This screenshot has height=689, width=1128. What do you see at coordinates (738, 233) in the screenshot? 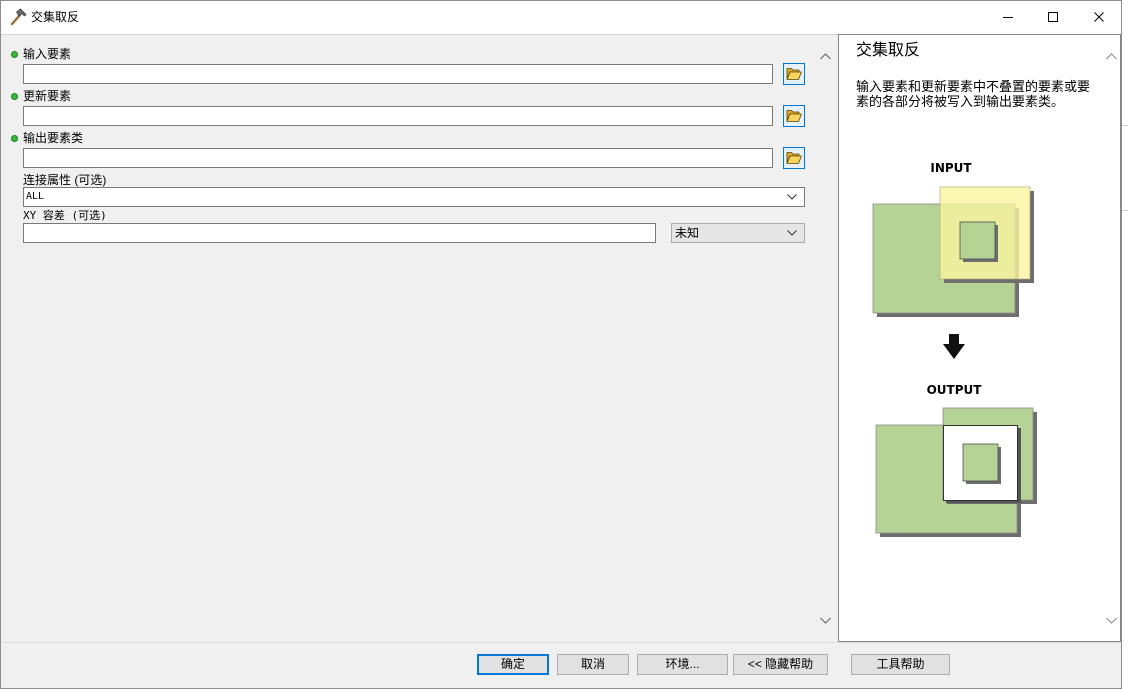
I see `xy-tolerance-unit-dropdown: 未知` at bounding box center [738, 233].